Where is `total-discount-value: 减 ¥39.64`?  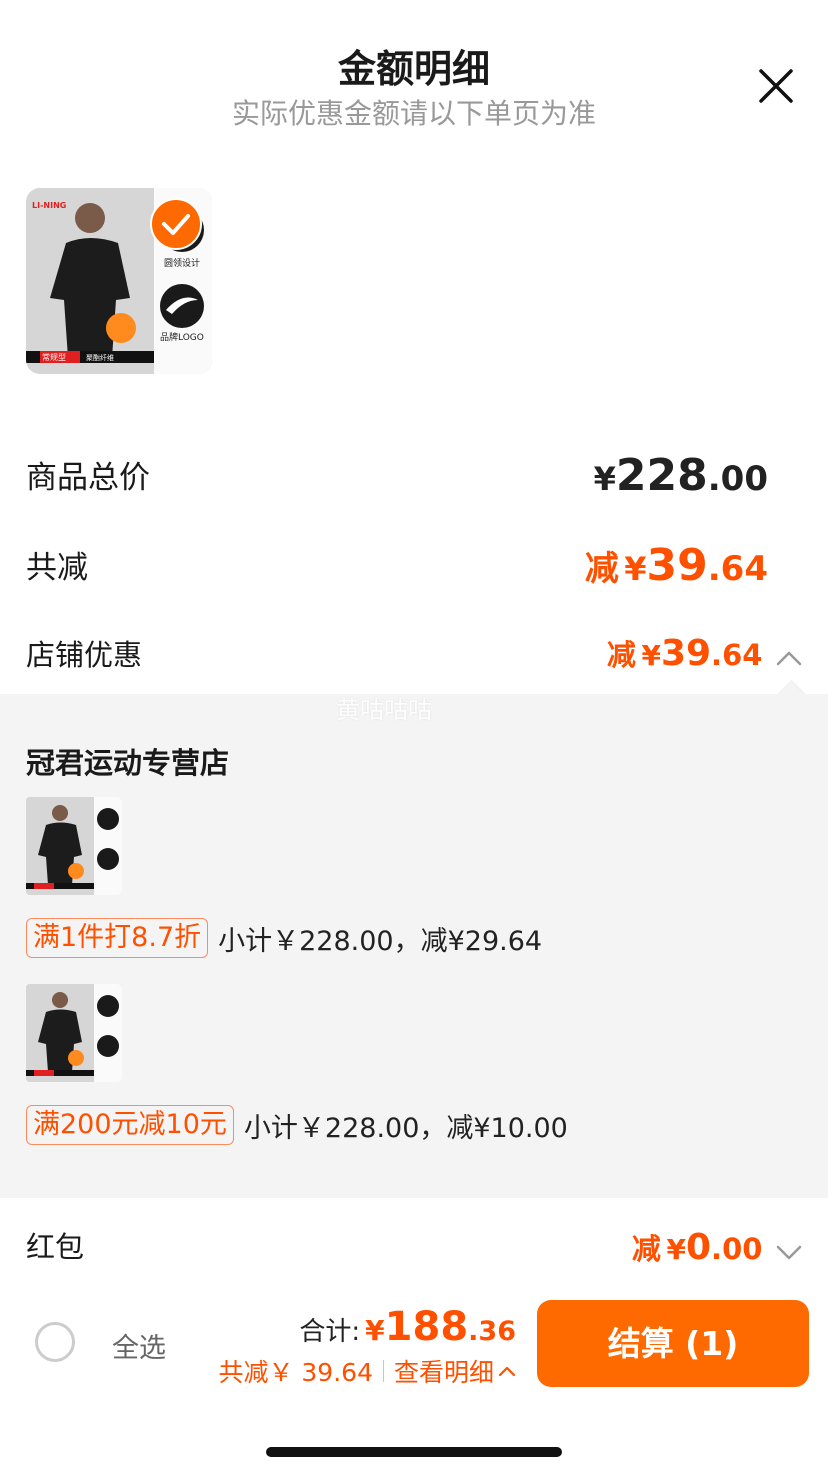 total-discount-value: 减 ¥39.64 is located at coordinates (676, 565).